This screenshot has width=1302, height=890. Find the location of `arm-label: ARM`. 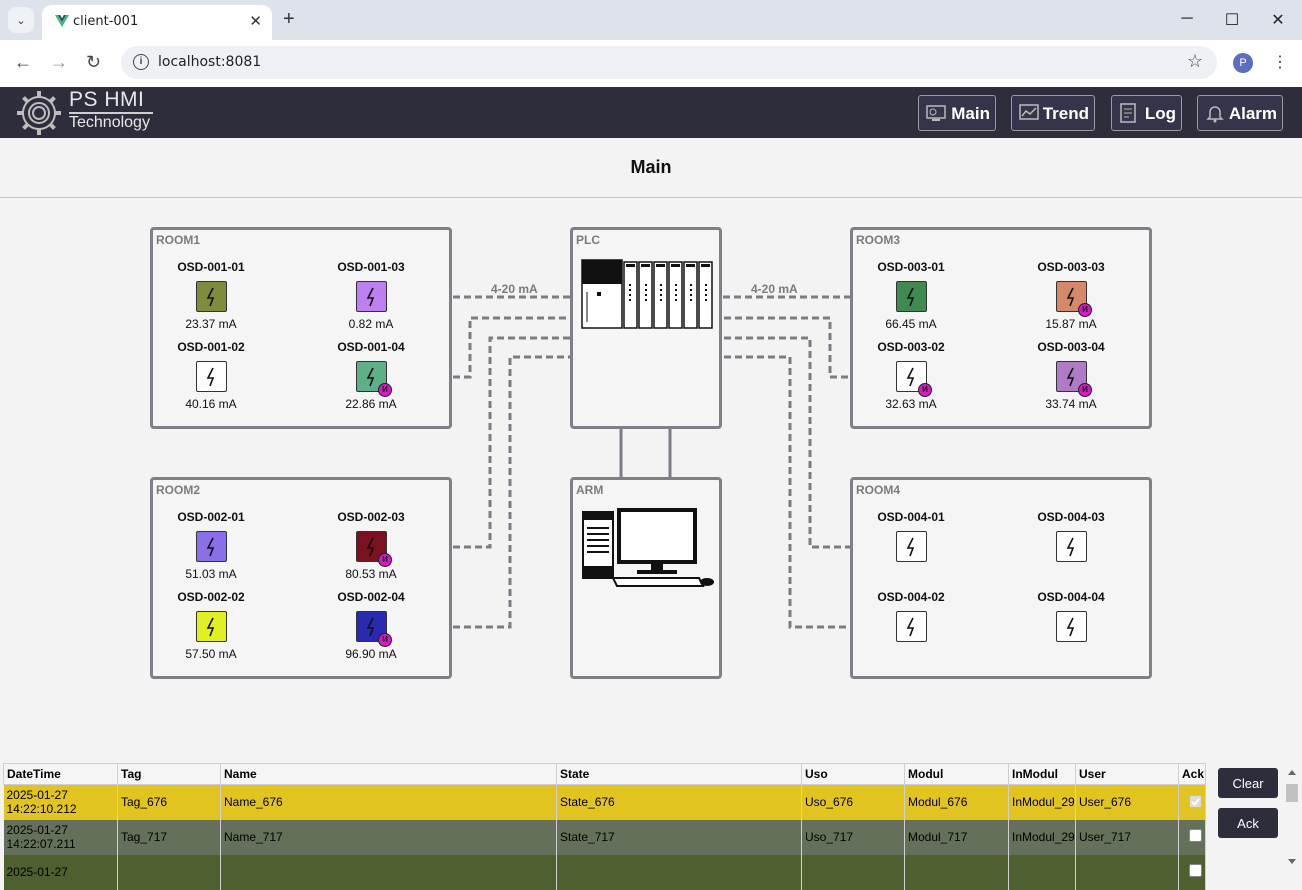

arm-label: ARM is located at coordinates (590, 490).